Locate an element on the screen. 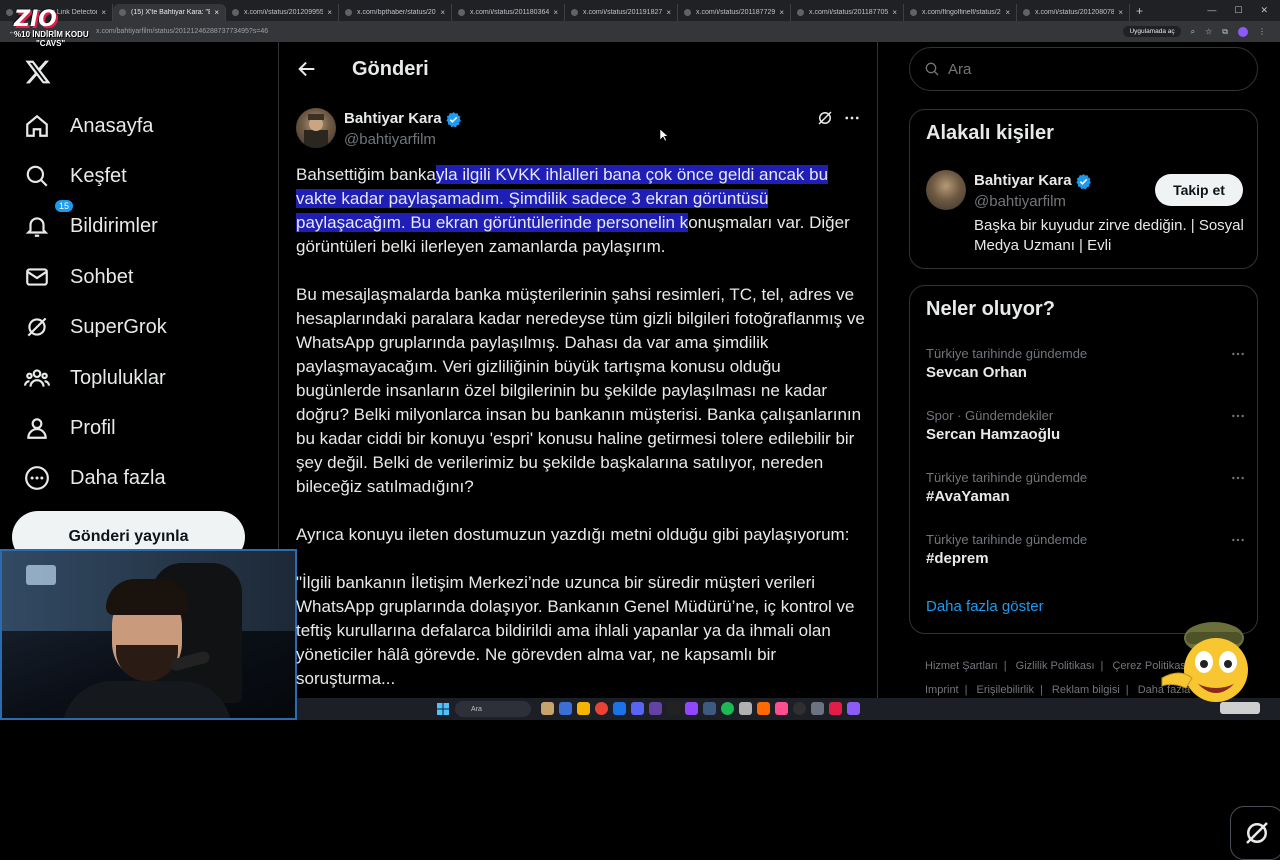  taskbar-search: Ara is located at coordinates (493, 709).